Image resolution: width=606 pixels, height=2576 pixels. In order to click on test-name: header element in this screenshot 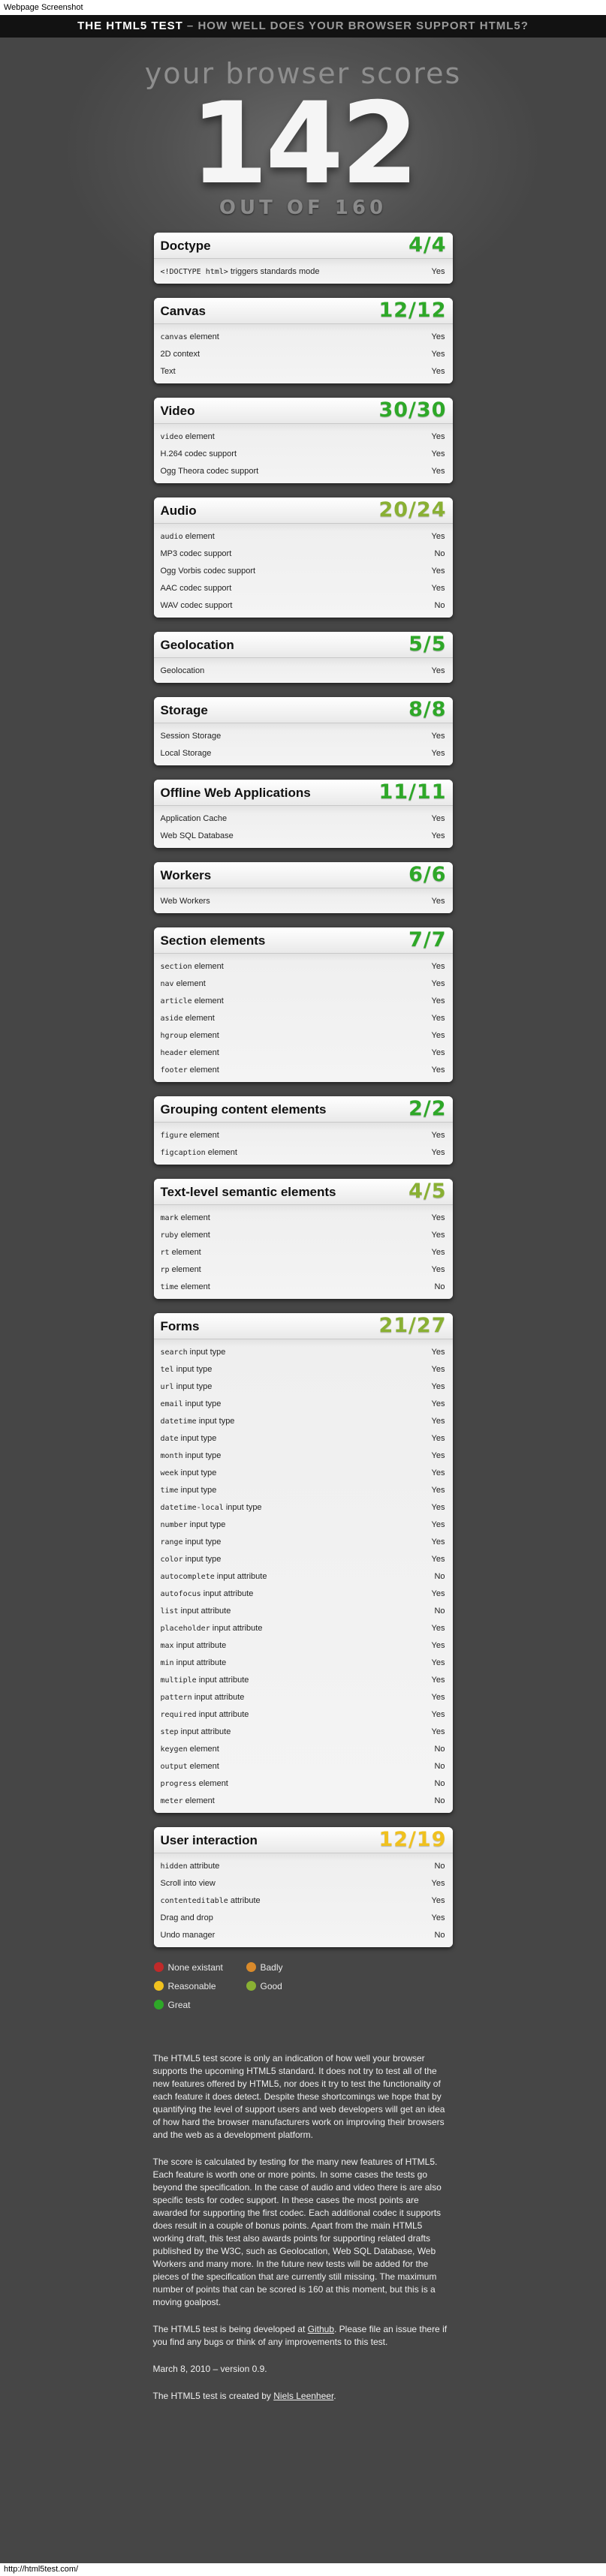, I will do `click(190, 1053)`.